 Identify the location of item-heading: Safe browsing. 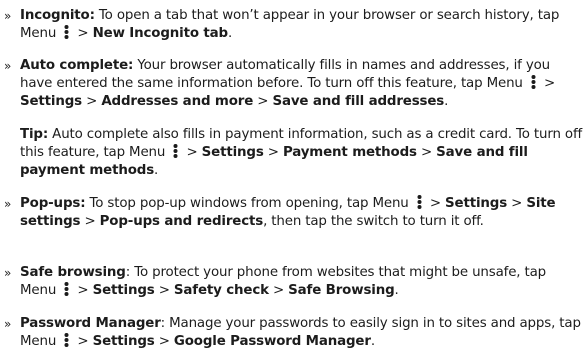
(73, 272).